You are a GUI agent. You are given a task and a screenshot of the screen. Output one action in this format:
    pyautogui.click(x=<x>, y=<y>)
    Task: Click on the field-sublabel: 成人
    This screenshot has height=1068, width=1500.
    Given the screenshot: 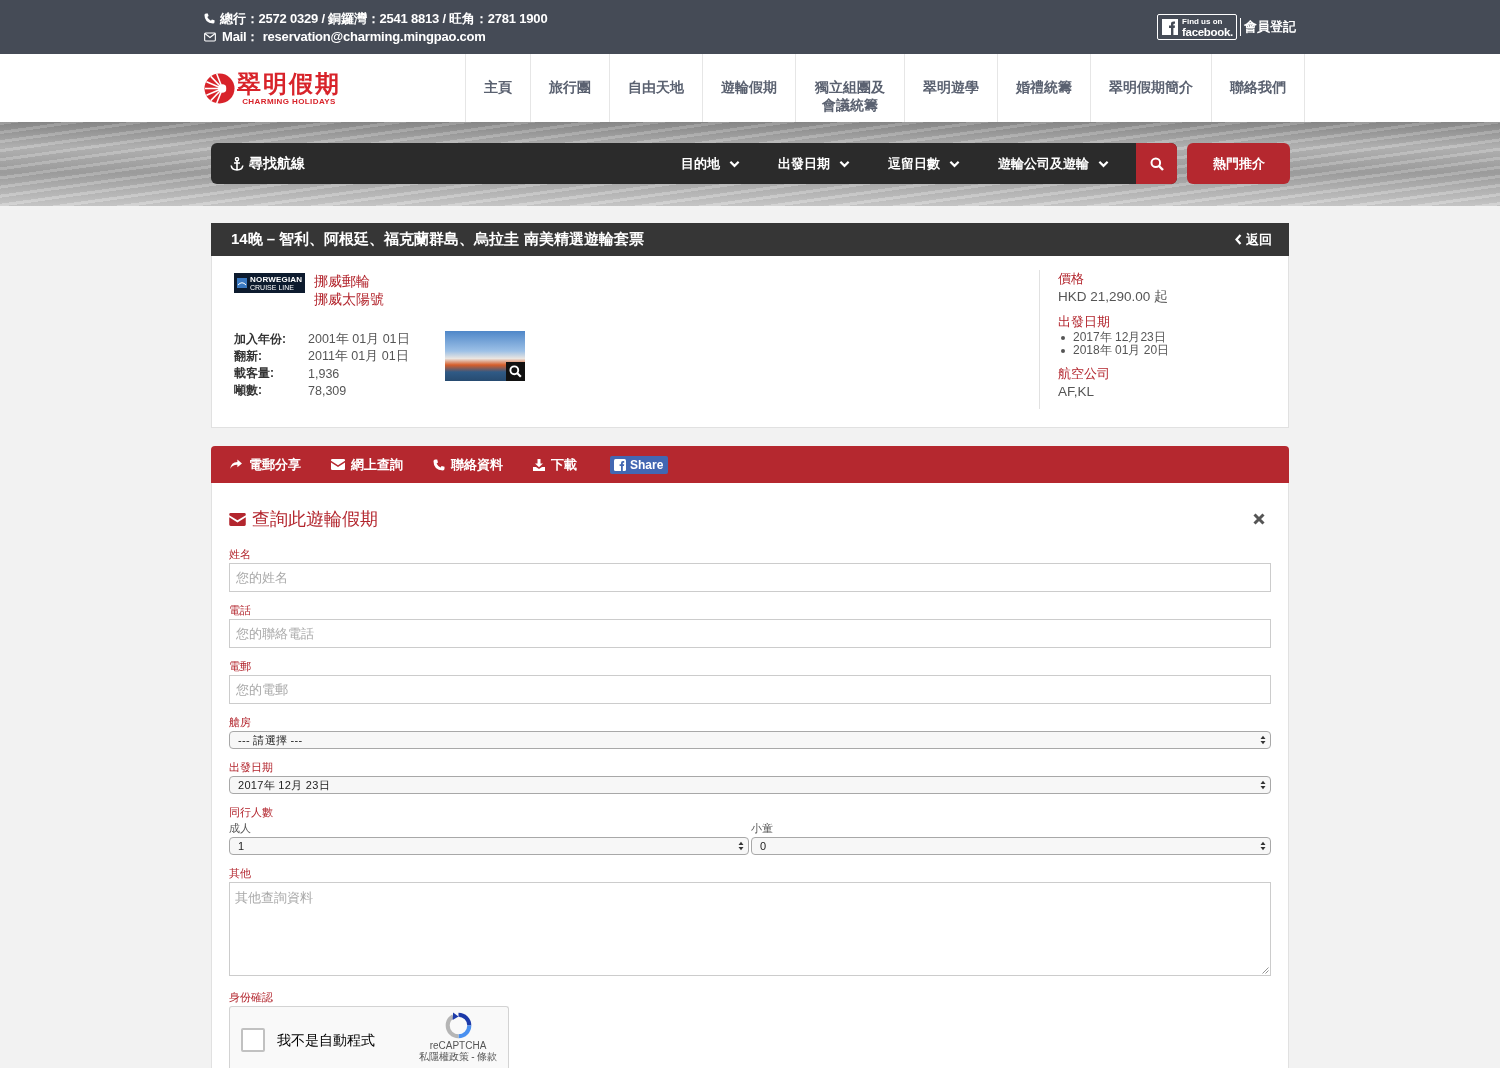 What is the action you would take?
    pyautogui.click(x=240, y=828)
    